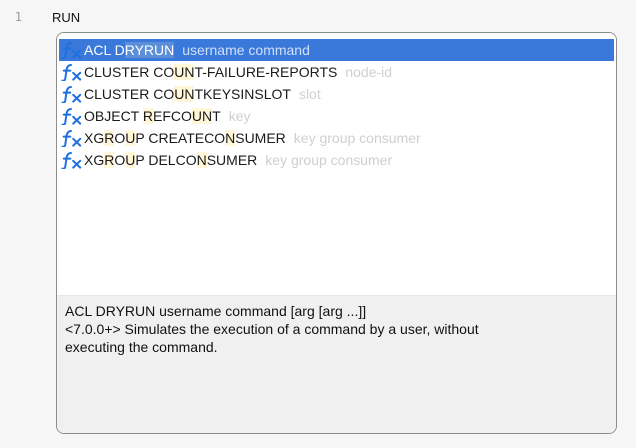  What do you see at coordinates (336, 50) in the screenshot?
I see `suggestion-item: ACL DRYRUN username command` at bounding box center [336, 50].